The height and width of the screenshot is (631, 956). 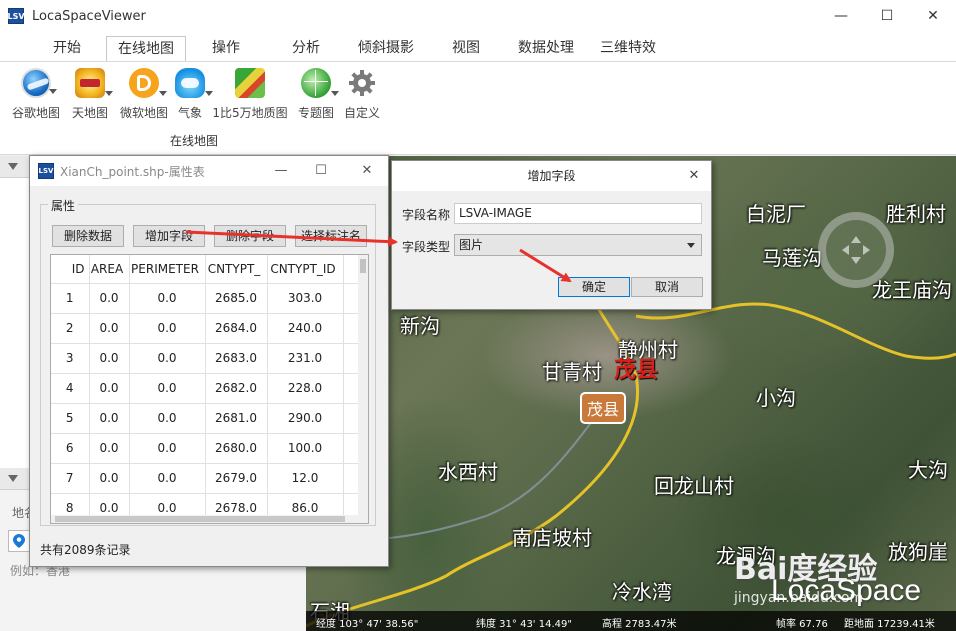 I want to click on frame-rate-readout: 帧率 67.76, so click(x=802, y=624).